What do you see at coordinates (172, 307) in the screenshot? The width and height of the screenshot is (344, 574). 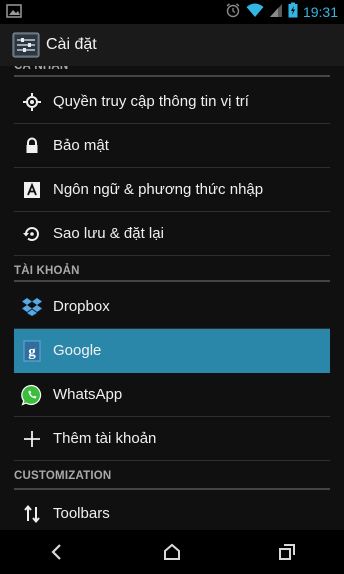 I see `dropbox-account-item: Dropbox` at bounding box center [172, 307].